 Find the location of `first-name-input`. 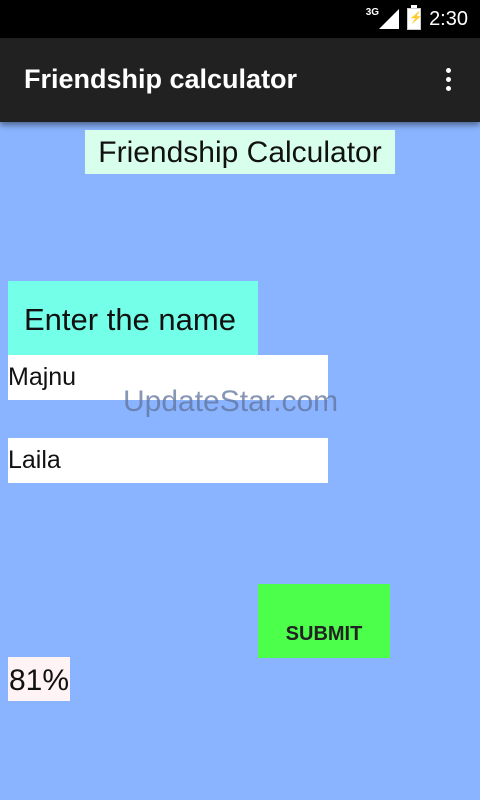

first-name-input is located at coordinates (168, 377).